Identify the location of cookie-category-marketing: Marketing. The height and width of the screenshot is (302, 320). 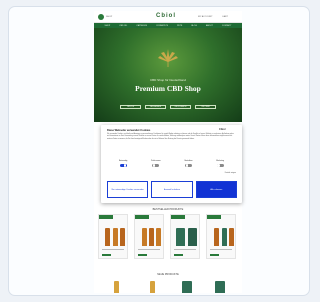
(220, 163).